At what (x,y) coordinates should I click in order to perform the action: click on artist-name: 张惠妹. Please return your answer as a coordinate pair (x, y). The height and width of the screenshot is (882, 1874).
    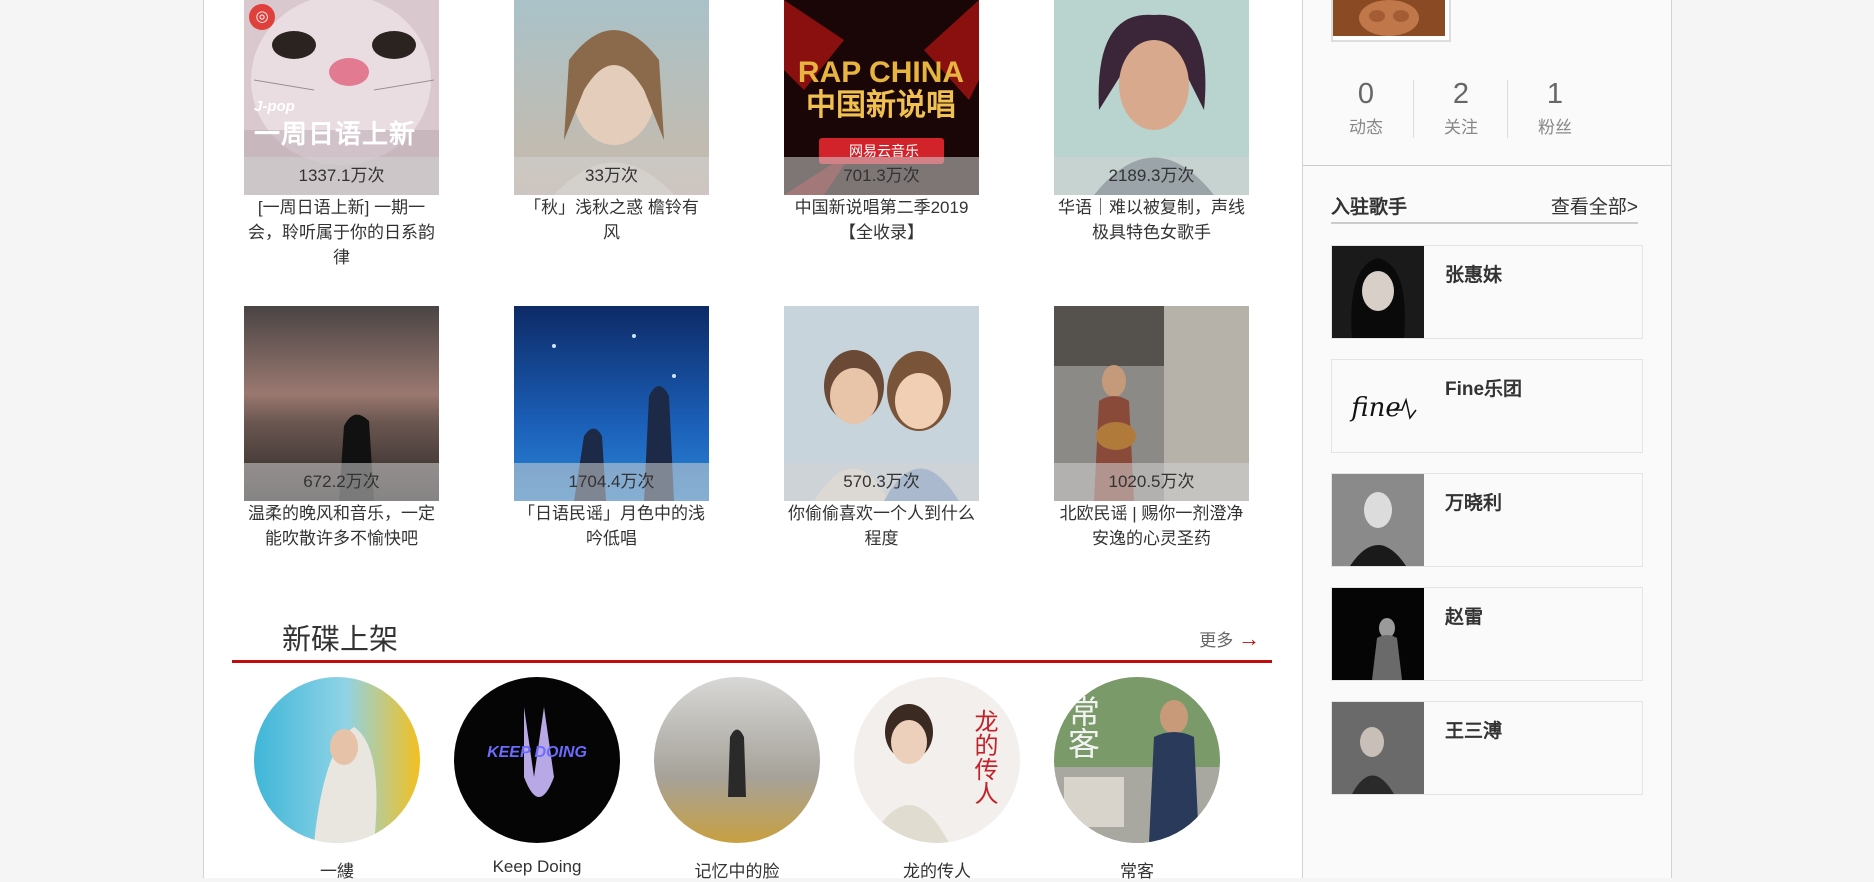
    Looking at the image, I should click on (1473, 273).